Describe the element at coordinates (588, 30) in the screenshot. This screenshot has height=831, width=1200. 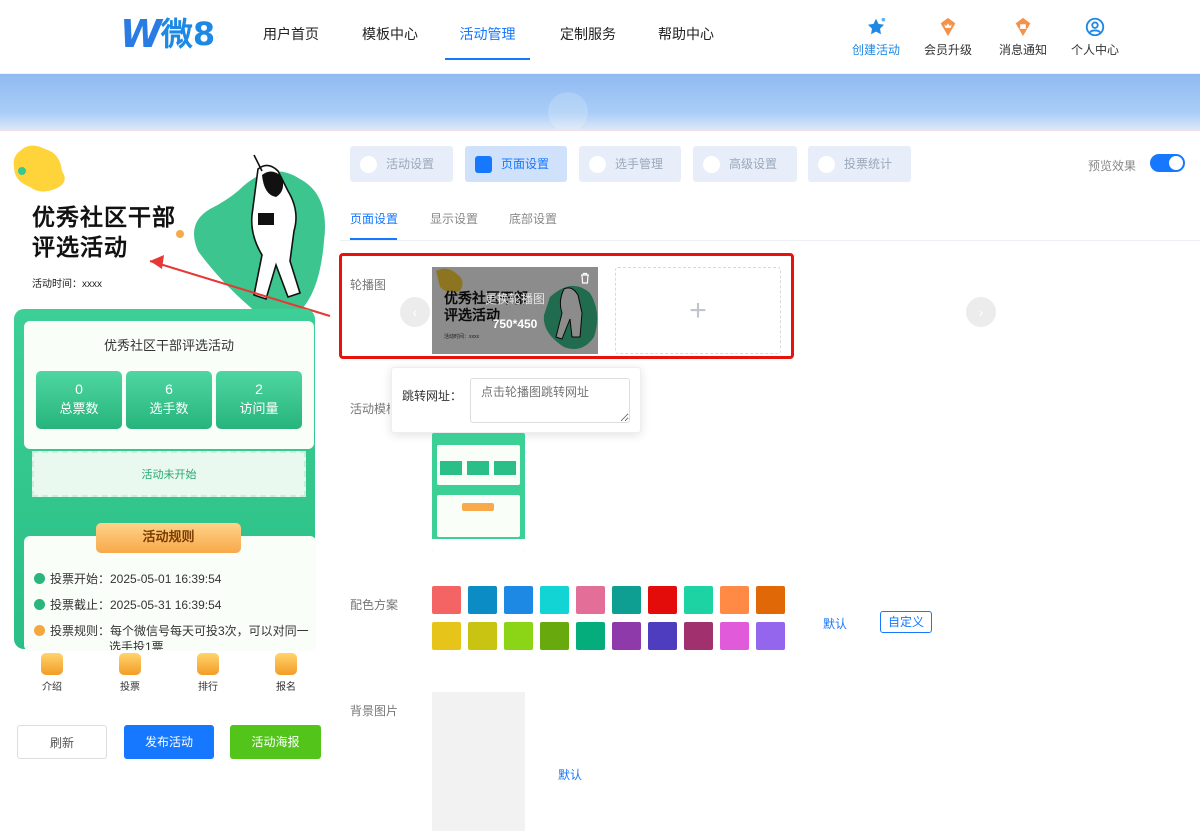
I see `nav-custom-service: 定制服务` at that location.